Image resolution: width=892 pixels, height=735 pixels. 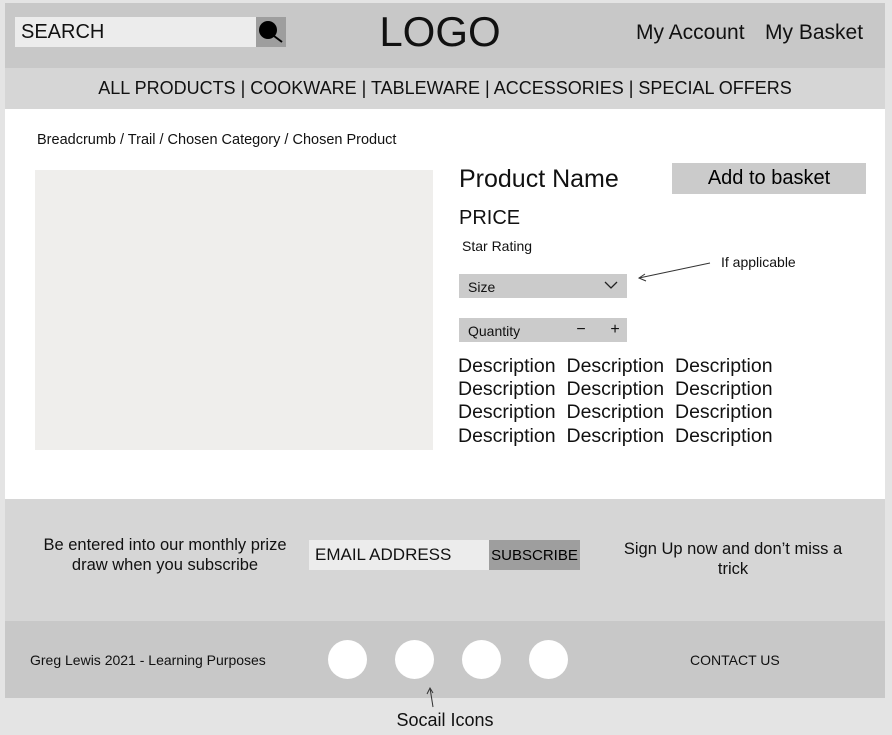 I want to click on logo: LOGO, so click(x=440, y=32).